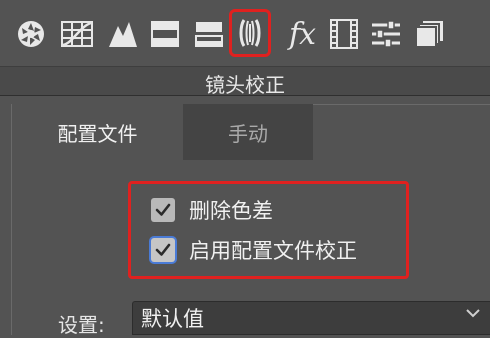 The width and height of the screenshot is (490, 338). Describe the element at coordinates (430, 34) in the screenshot. I see `snapshots-icon` at that location.